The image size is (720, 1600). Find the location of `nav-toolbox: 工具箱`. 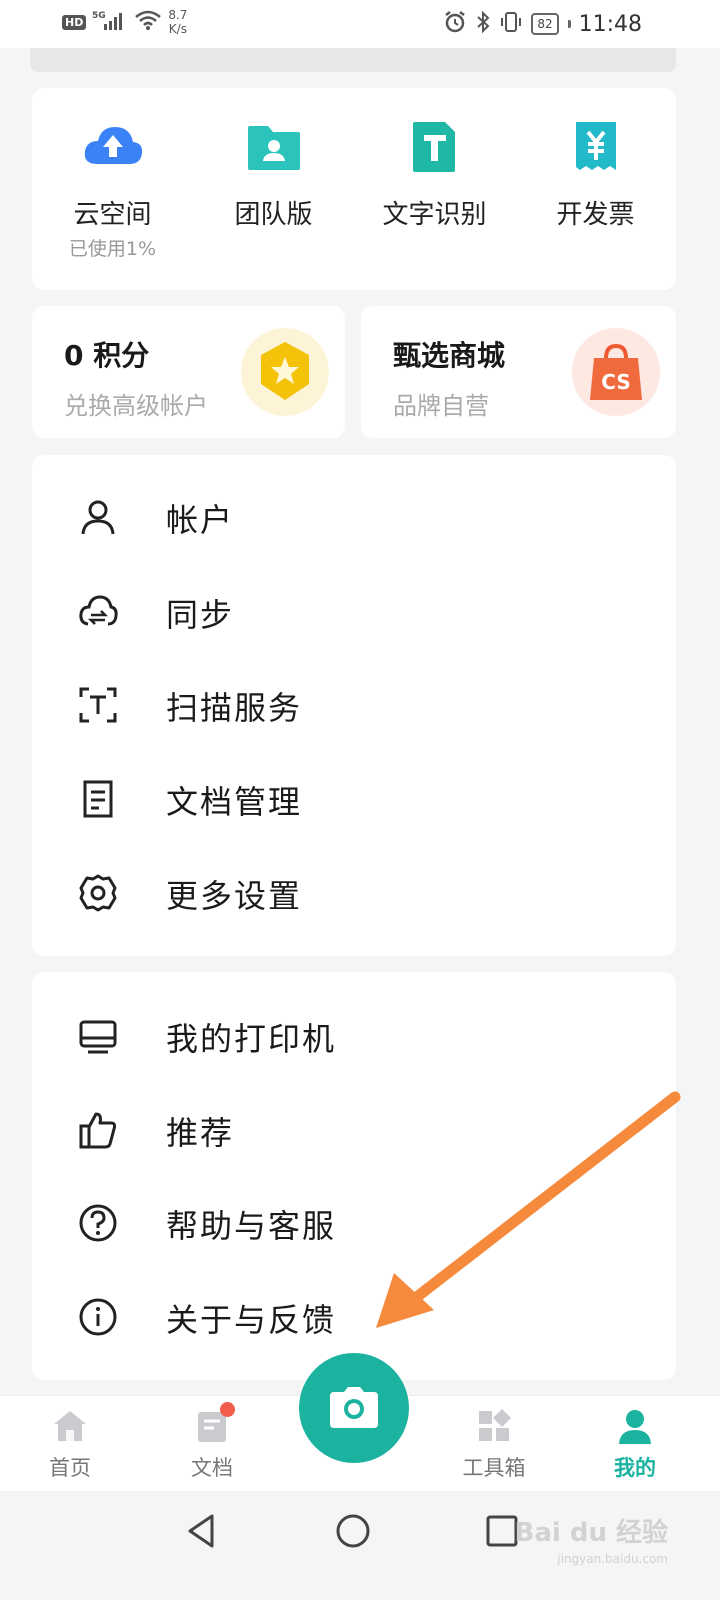

nav-toolbox: 工具箱 is located at coordinates (494, 1444).